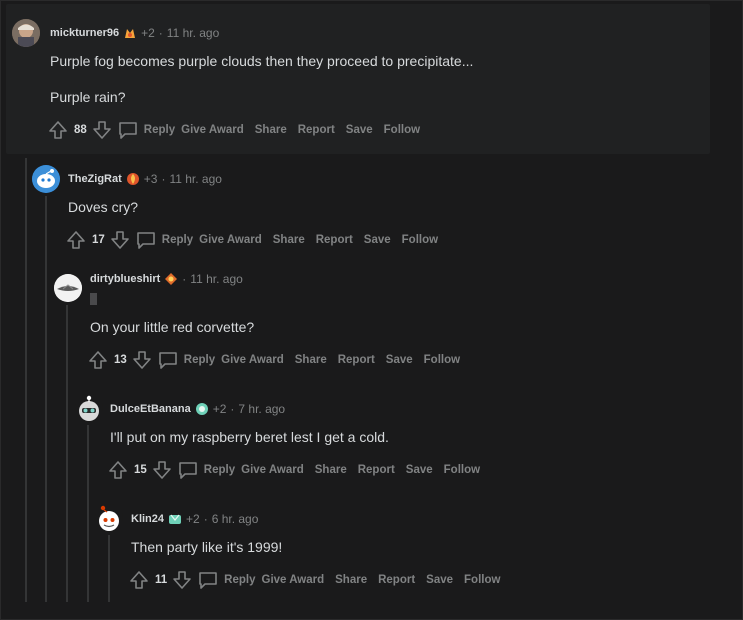 This screenshot has height=620, width=743. What do you see at coordinates (207, 547) in the screenshot?
I see `comment-body-line: Then party like it's 1999!` at bounding box center [207, 547].